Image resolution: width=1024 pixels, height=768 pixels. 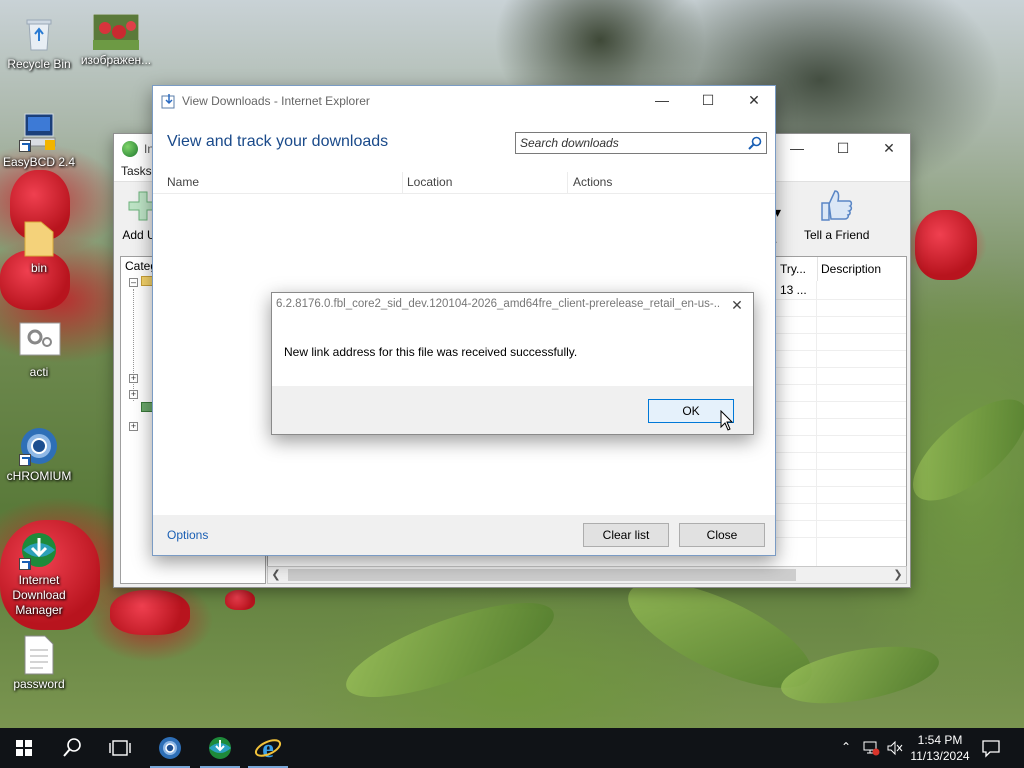 I want to click on scrollbar-thumb, so click(x=542, y=575).